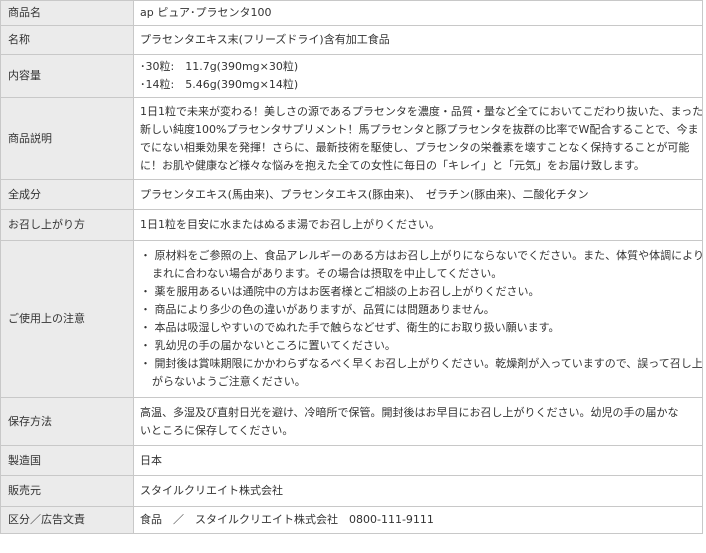 The width and height of the screenshot is (706, 553). Describe the element at coordinates (67, 491) in the screenshot. I see `label-seller: 販売元` at that location.